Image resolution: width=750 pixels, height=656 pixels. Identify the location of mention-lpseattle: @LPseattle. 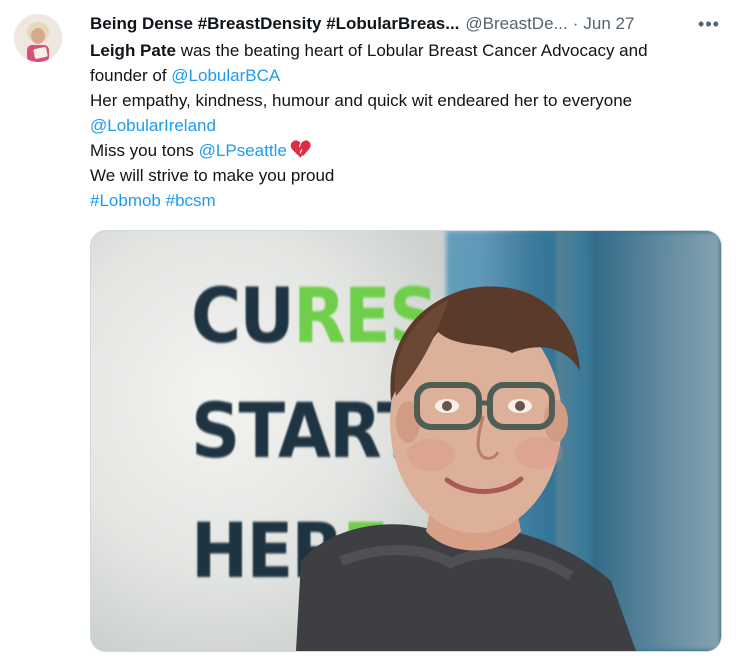
(243, 150).